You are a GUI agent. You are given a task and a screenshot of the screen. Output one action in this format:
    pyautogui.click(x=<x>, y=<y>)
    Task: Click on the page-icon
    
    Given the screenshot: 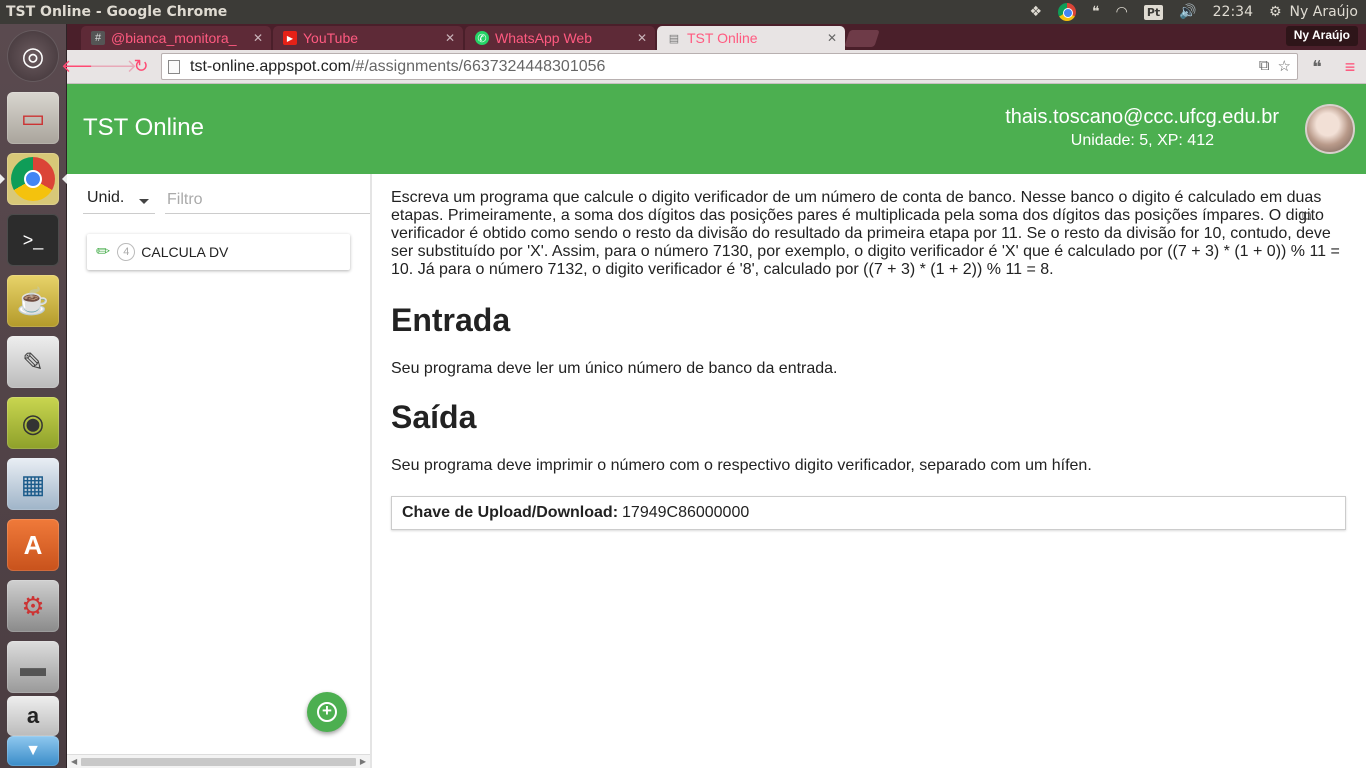 What is the action you would take?
    pyautogui.click(x=174, y=66)
    